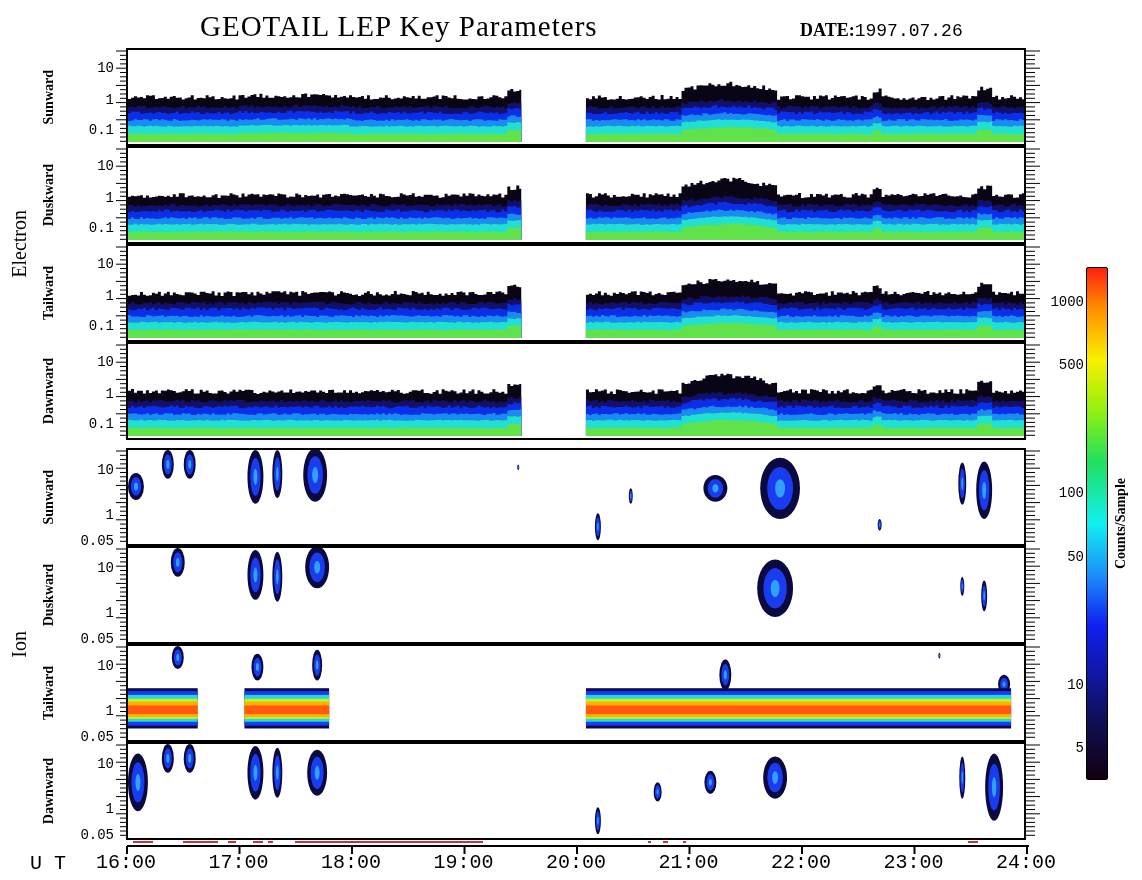 The image size is (1142, 880). What do you see at coordinates (126, 863) in the screenshot?
I see `time-tick-label: 16:00` at bounding box center [126, 863].